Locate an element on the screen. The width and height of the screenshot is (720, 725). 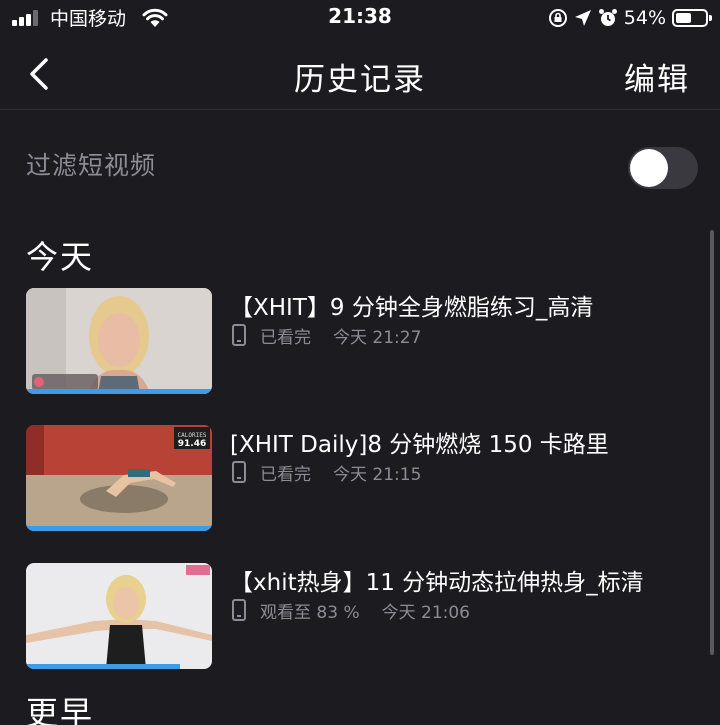
nav-bar: 历史记录 编辑 is located at coordinates (360, 74).